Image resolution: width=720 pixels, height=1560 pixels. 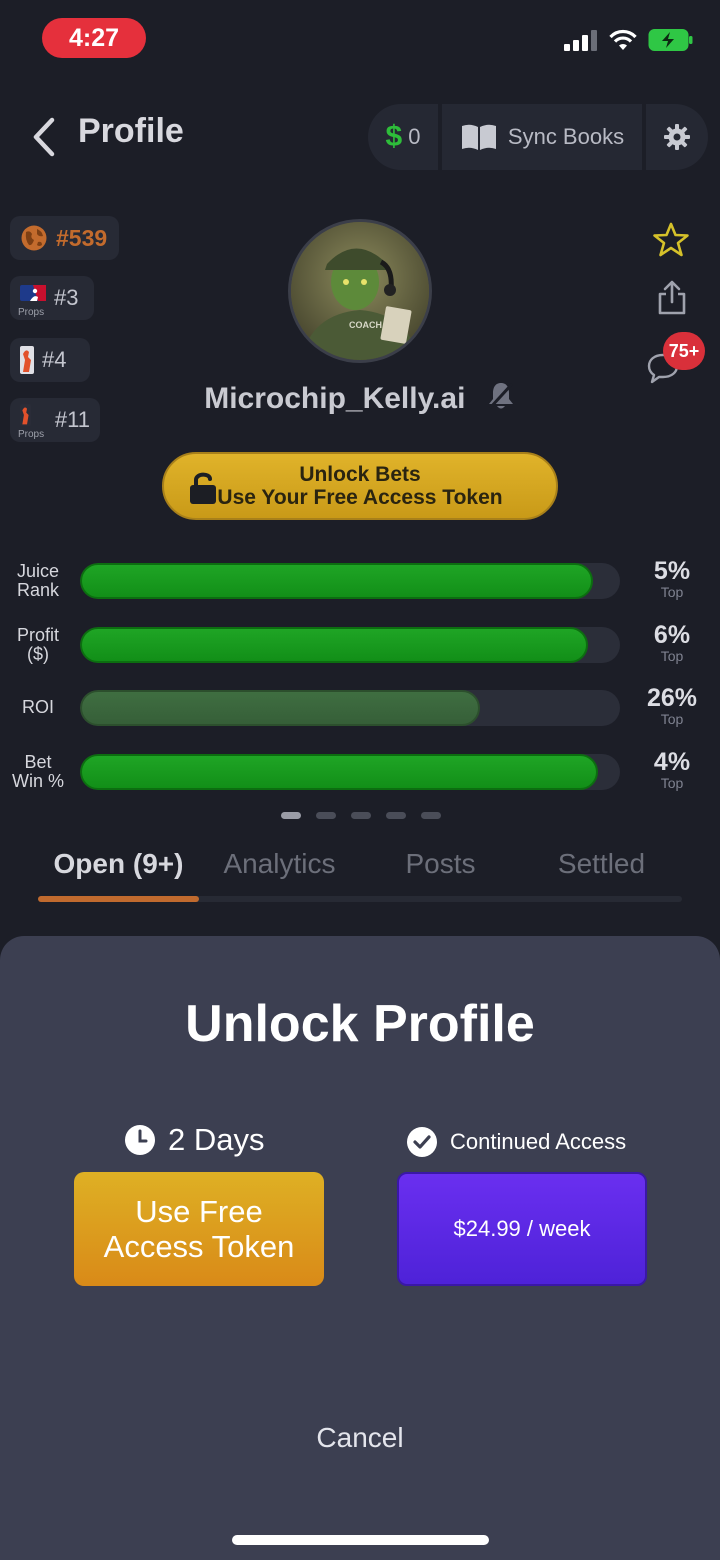 What do you see at coordinates (118, 899) in the screenshot?
I see `tab-indicator` at bounding box center [118, 899].